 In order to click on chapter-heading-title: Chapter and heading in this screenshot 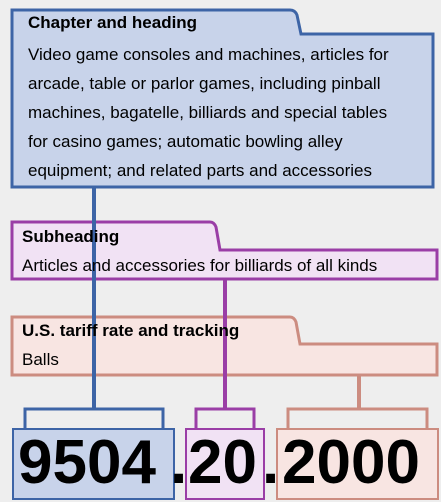, I will do `click(113, 22)`.